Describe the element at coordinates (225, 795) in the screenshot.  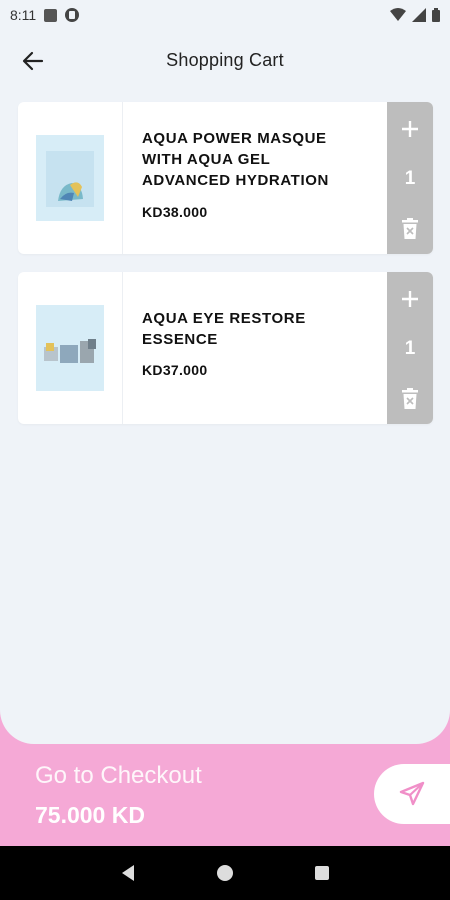
I see `checkout-bar: Go to Checkout 75.000 KD` at that location.